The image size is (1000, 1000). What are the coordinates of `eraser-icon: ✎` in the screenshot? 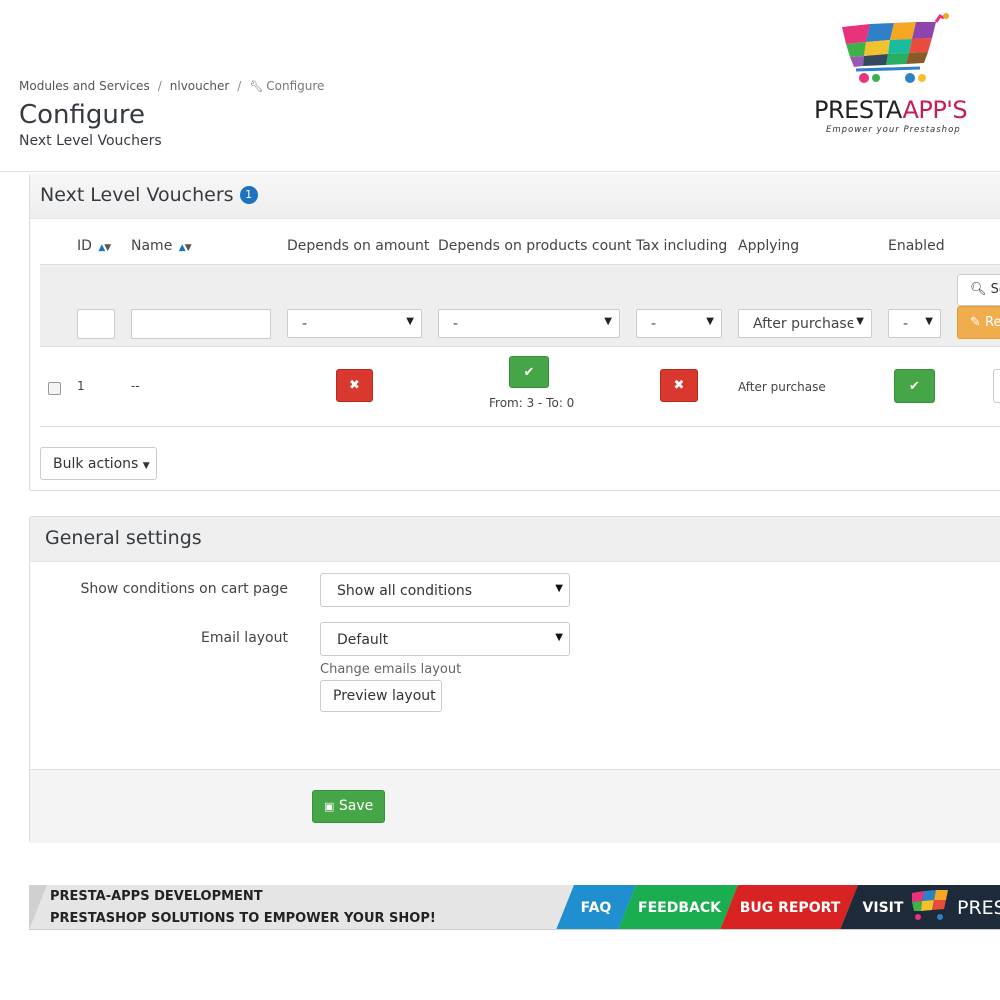 It's located at (975, 322).